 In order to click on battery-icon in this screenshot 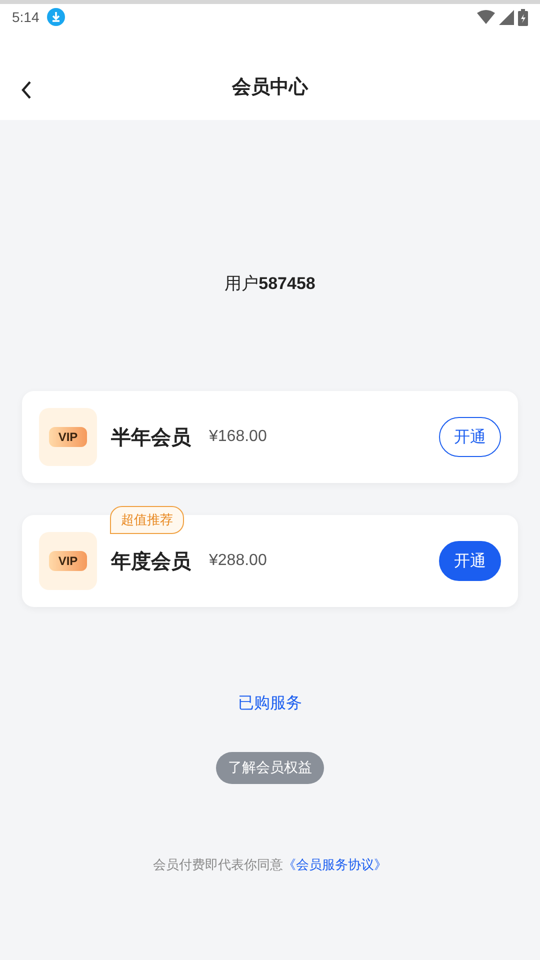, I will do `click(523, 17)`.